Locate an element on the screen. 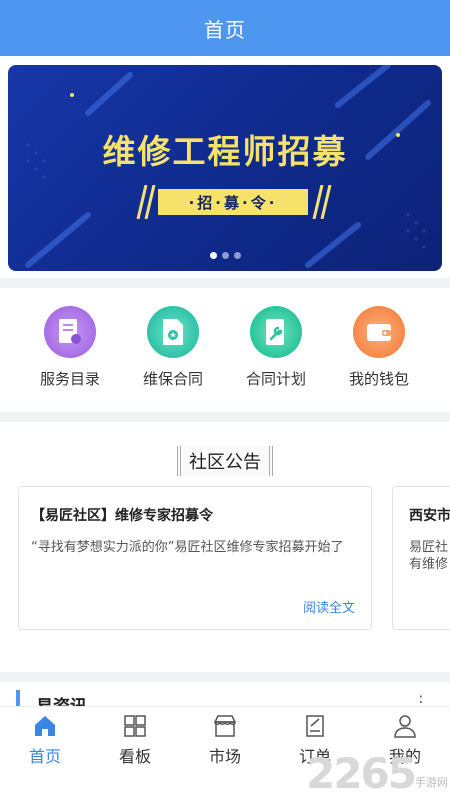  grid-icon is located at coordinates (135, 726).